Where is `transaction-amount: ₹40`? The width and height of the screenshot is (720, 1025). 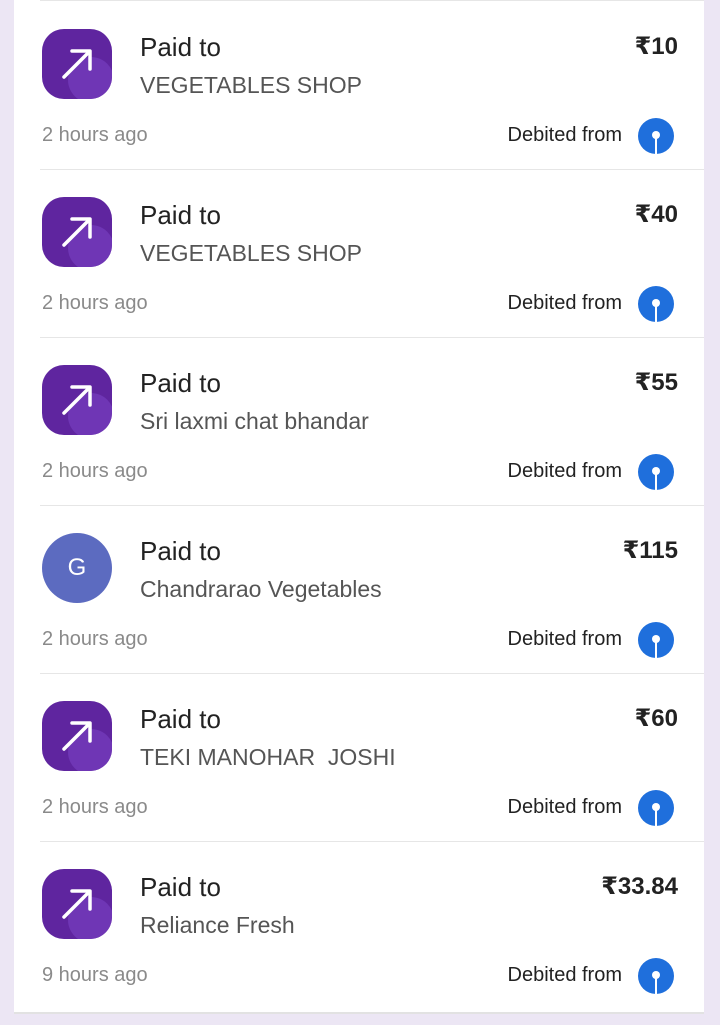
transaction-amount: ₹40 is located at coordinates (656, 214).